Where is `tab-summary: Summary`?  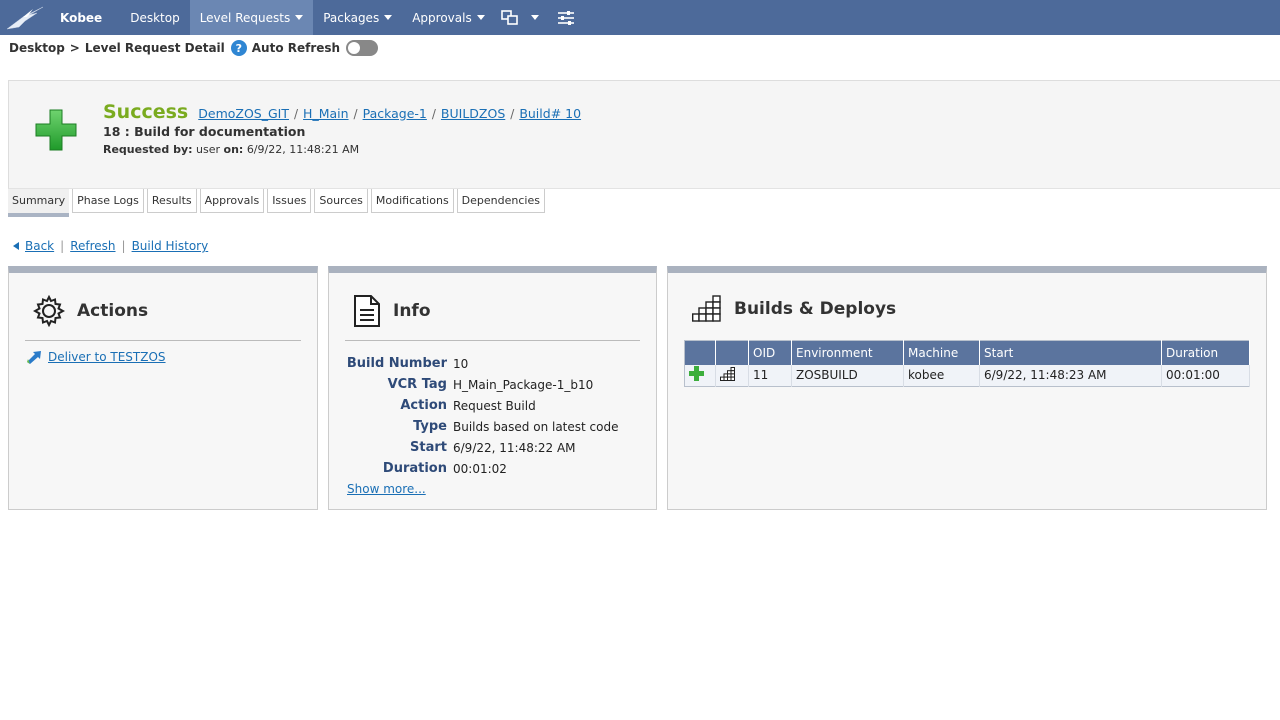
tab-summary: Summary is located at coordinates (39, 203).